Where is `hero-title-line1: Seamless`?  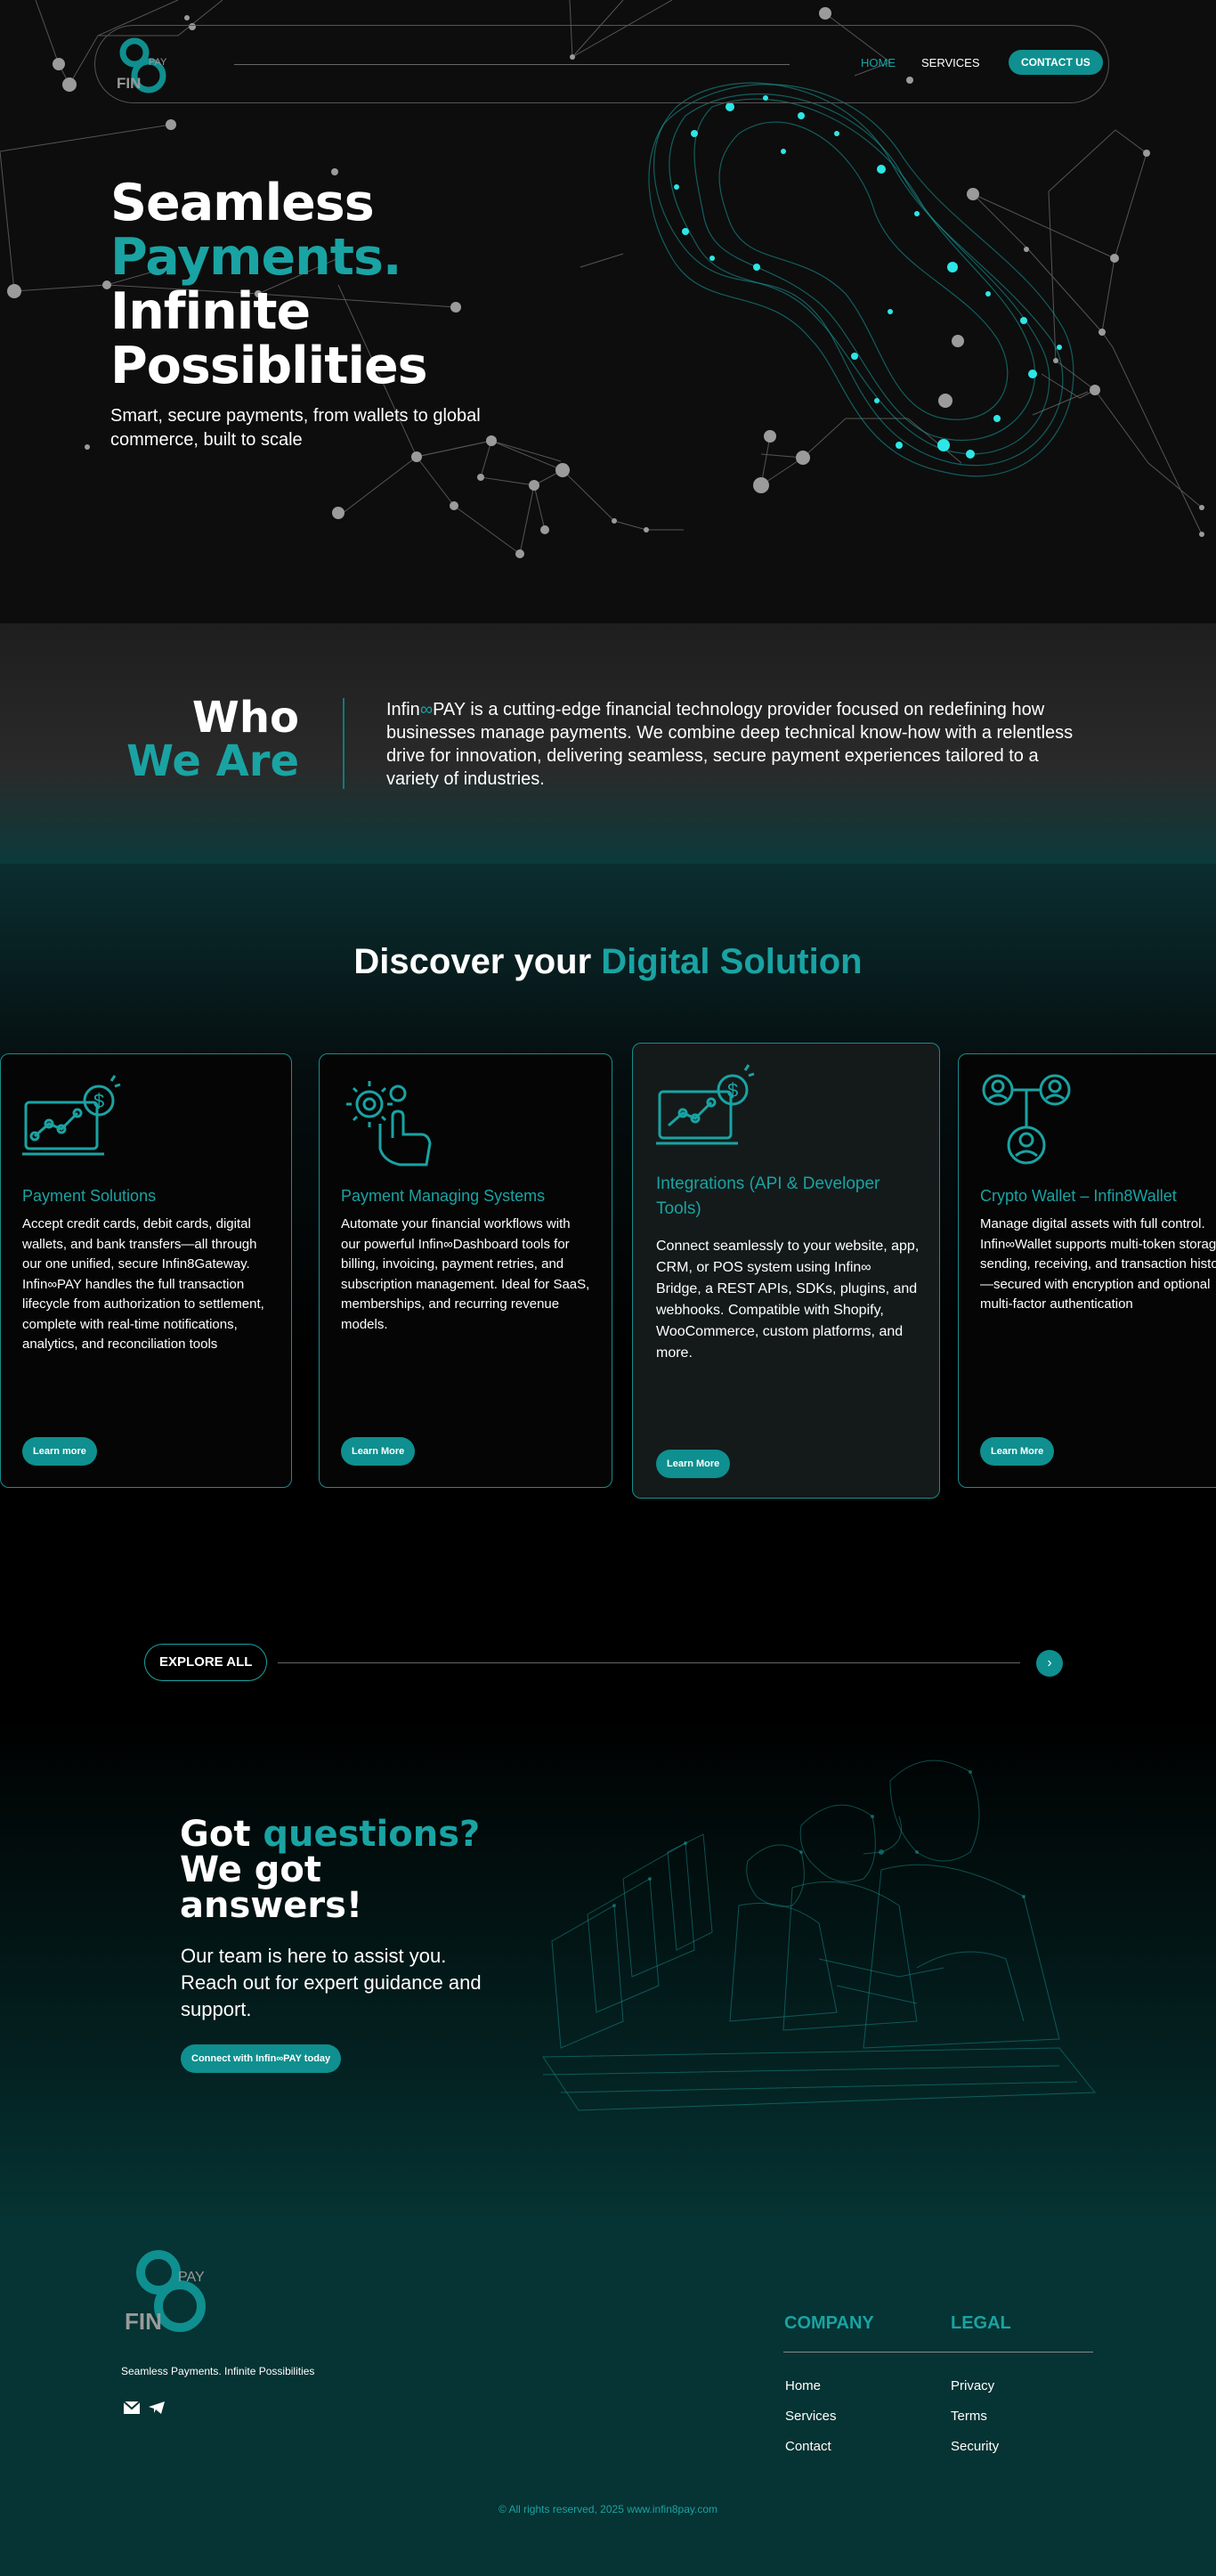
hero-title-line1: Seamless is located at coordinates (242, 203).